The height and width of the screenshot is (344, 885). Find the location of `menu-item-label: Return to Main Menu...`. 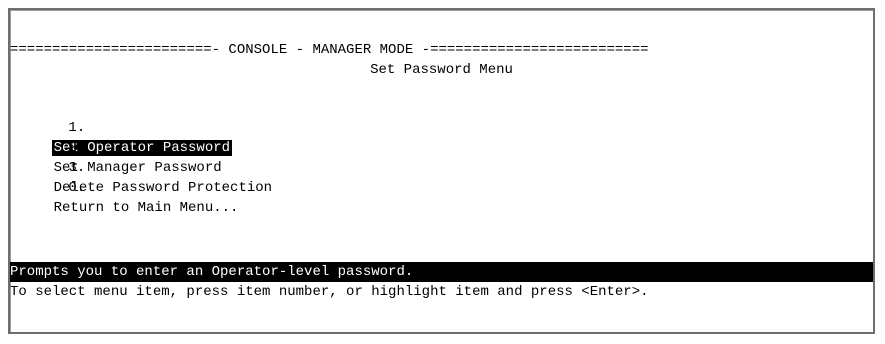

menu-item-label: Return to Main Menu... is located at coordinates (146, 208).